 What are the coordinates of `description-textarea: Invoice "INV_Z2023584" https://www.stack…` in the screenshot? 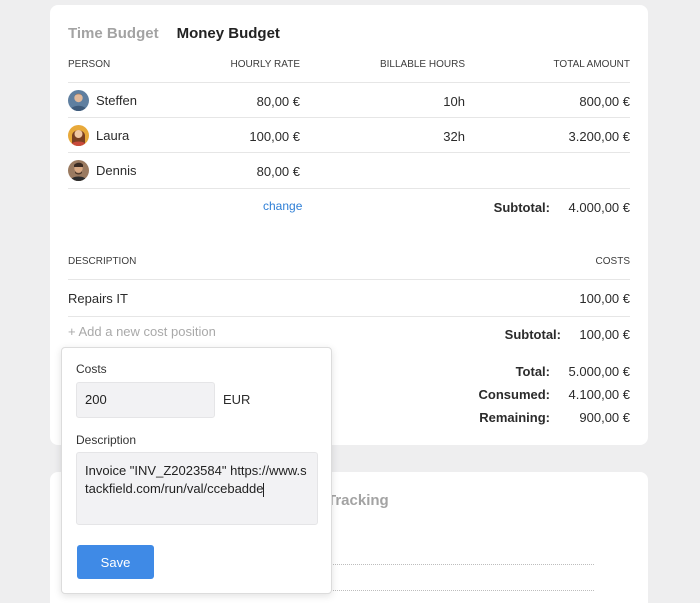 It's located at (197, 488).